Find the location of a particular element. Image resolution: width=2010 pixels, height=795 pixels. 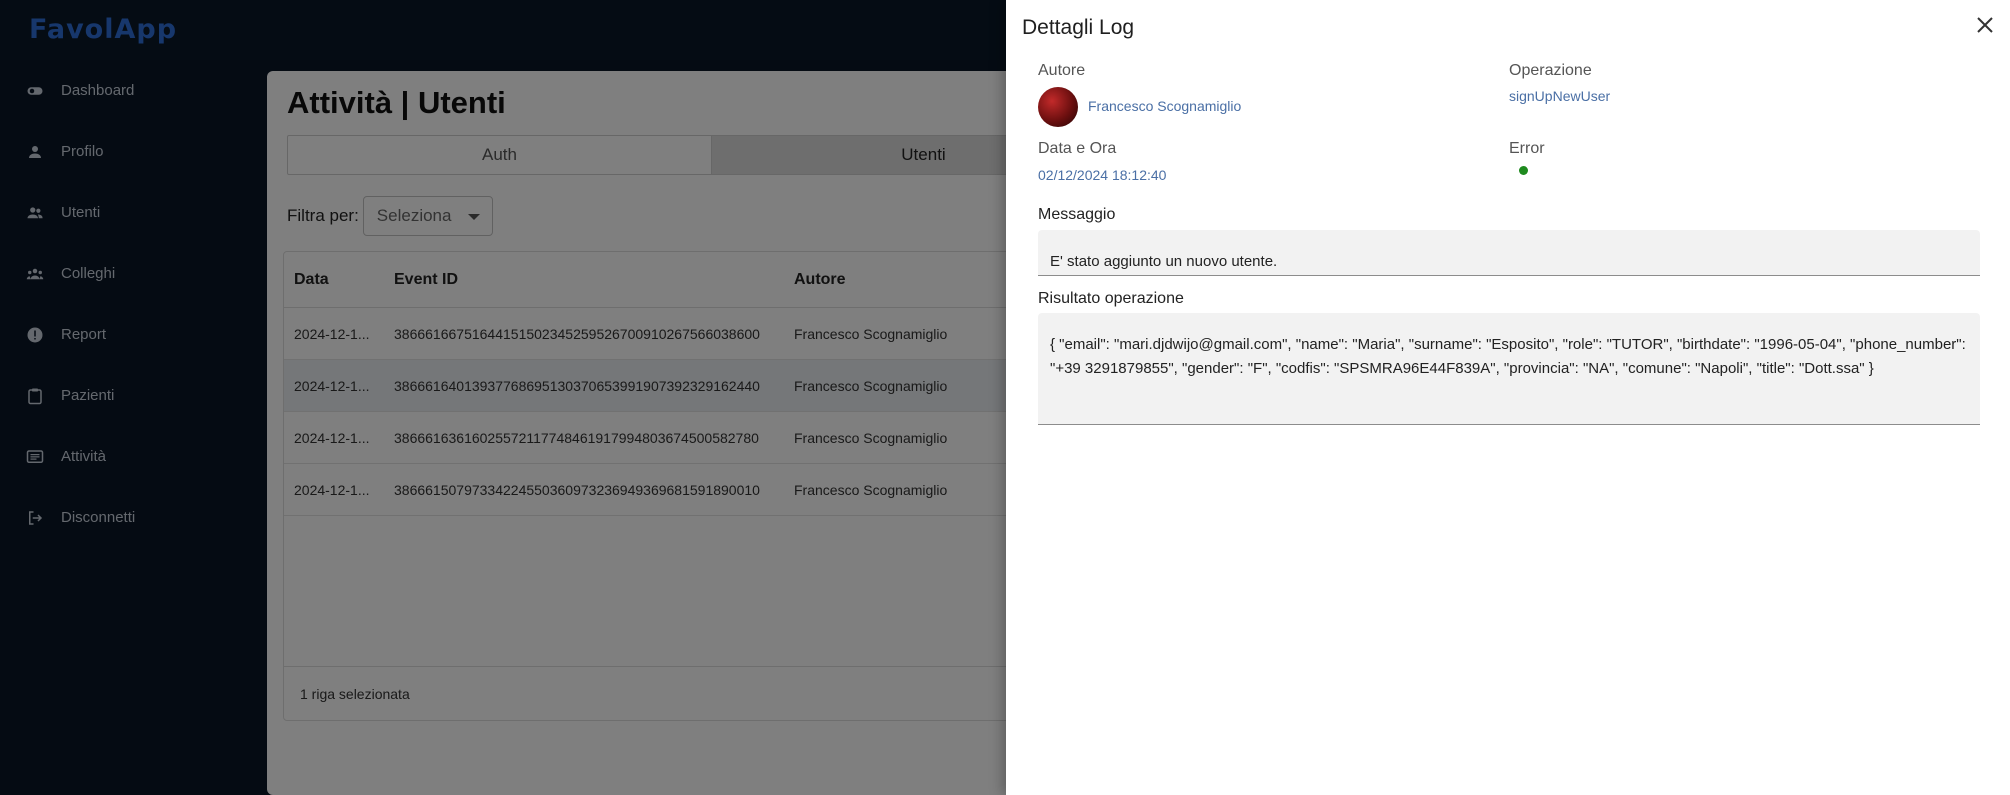

messaggio-field: E' stato aggiunto un nuovo utente. is located at coordinates (1509, 253).